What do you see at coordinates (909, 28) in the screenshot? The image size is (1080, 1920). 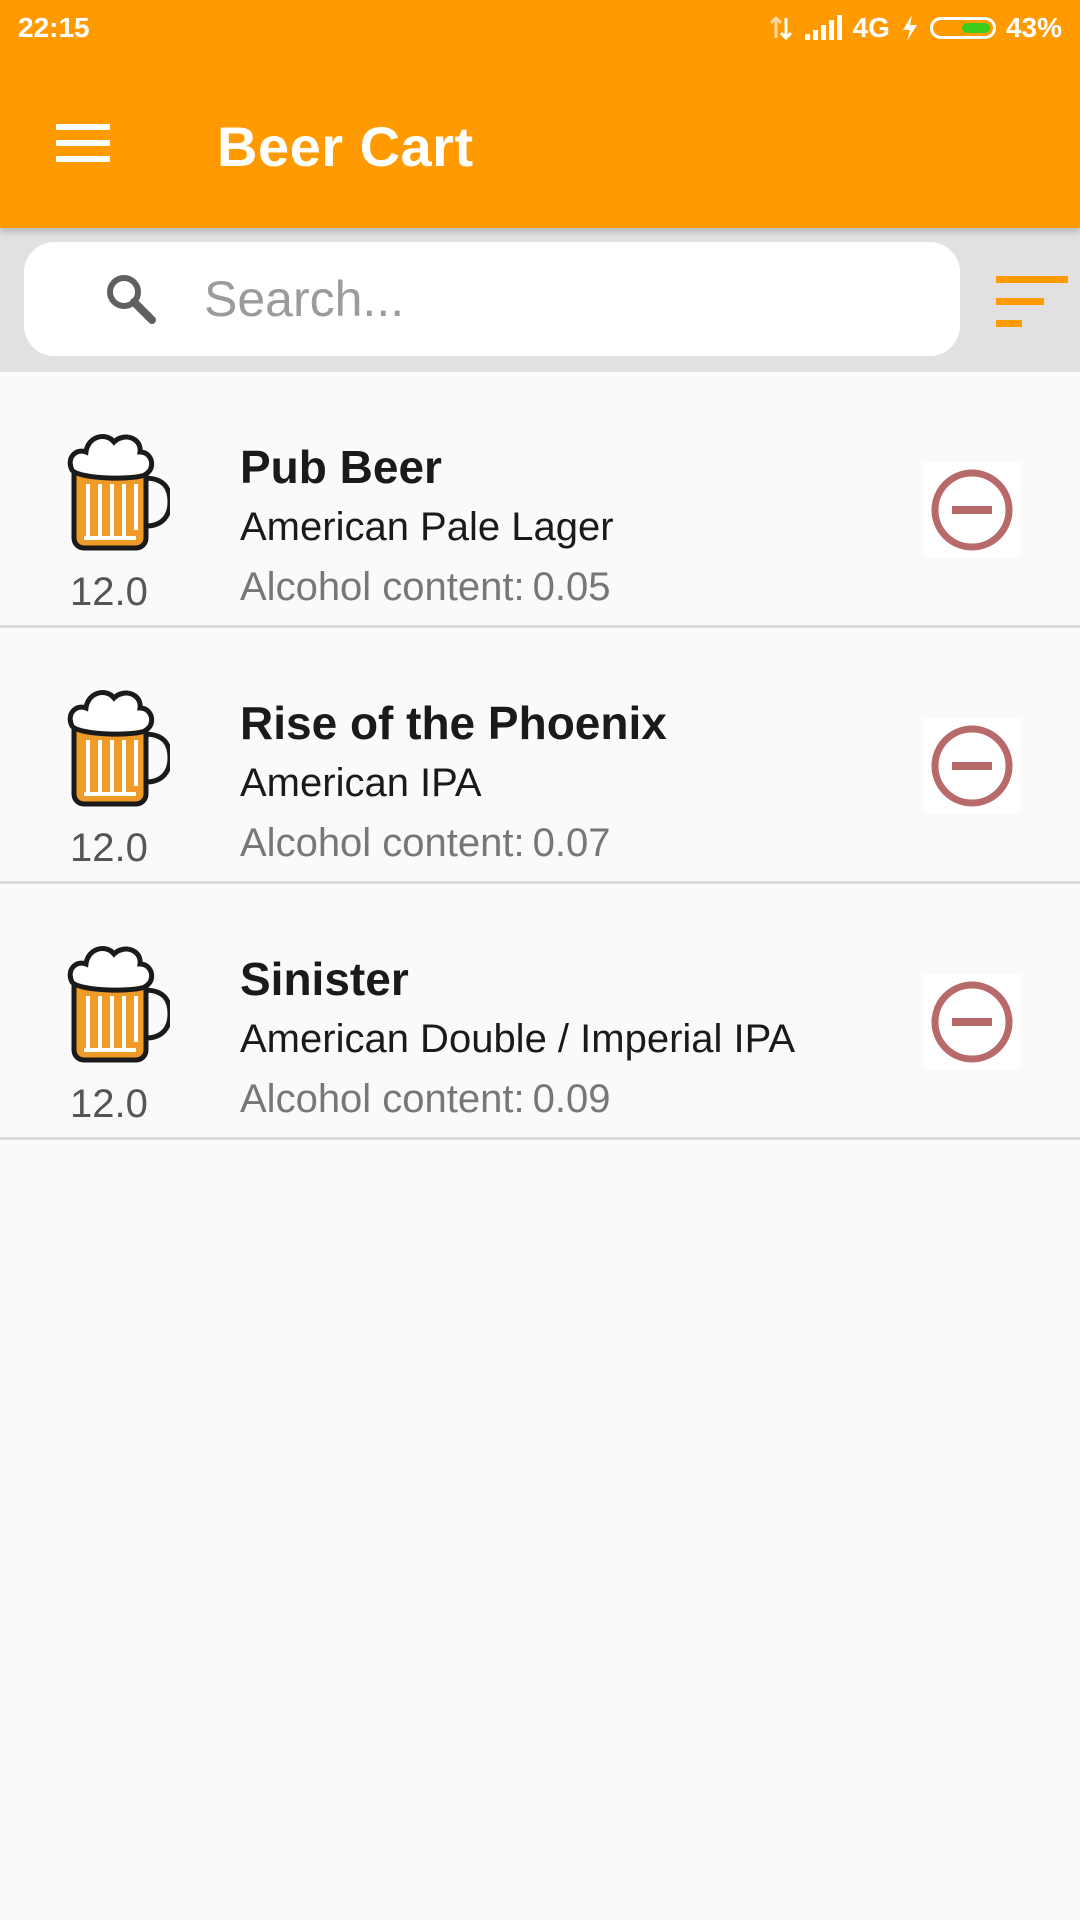 I see `charging-icon` at bounding box center [909, 28].